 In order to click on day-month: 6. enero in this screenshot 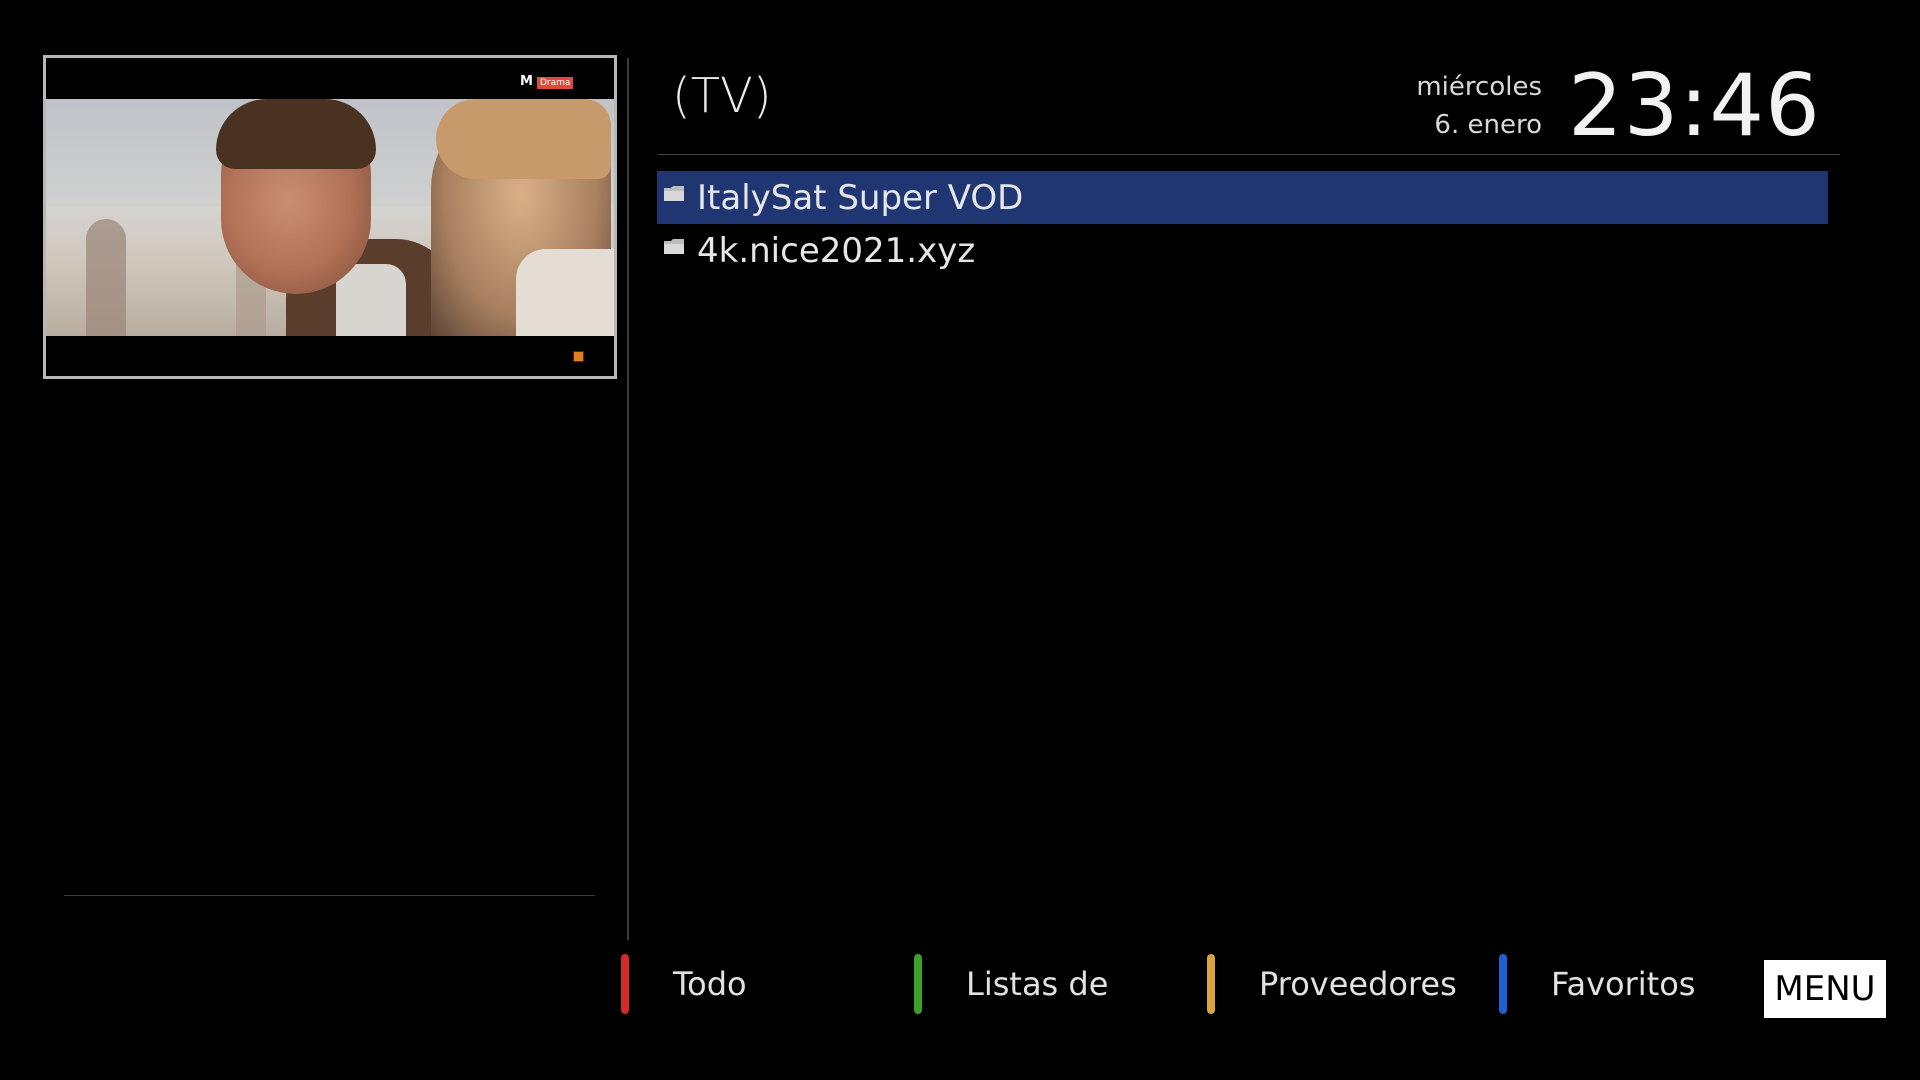, I will do `click(1488, 125)`.